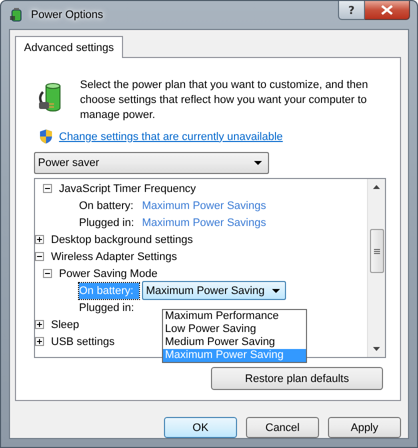  What do you see at coordinates (376, 349) in the screenshot?
I see `scroll-down-icon` at bounding box center [376, 349].